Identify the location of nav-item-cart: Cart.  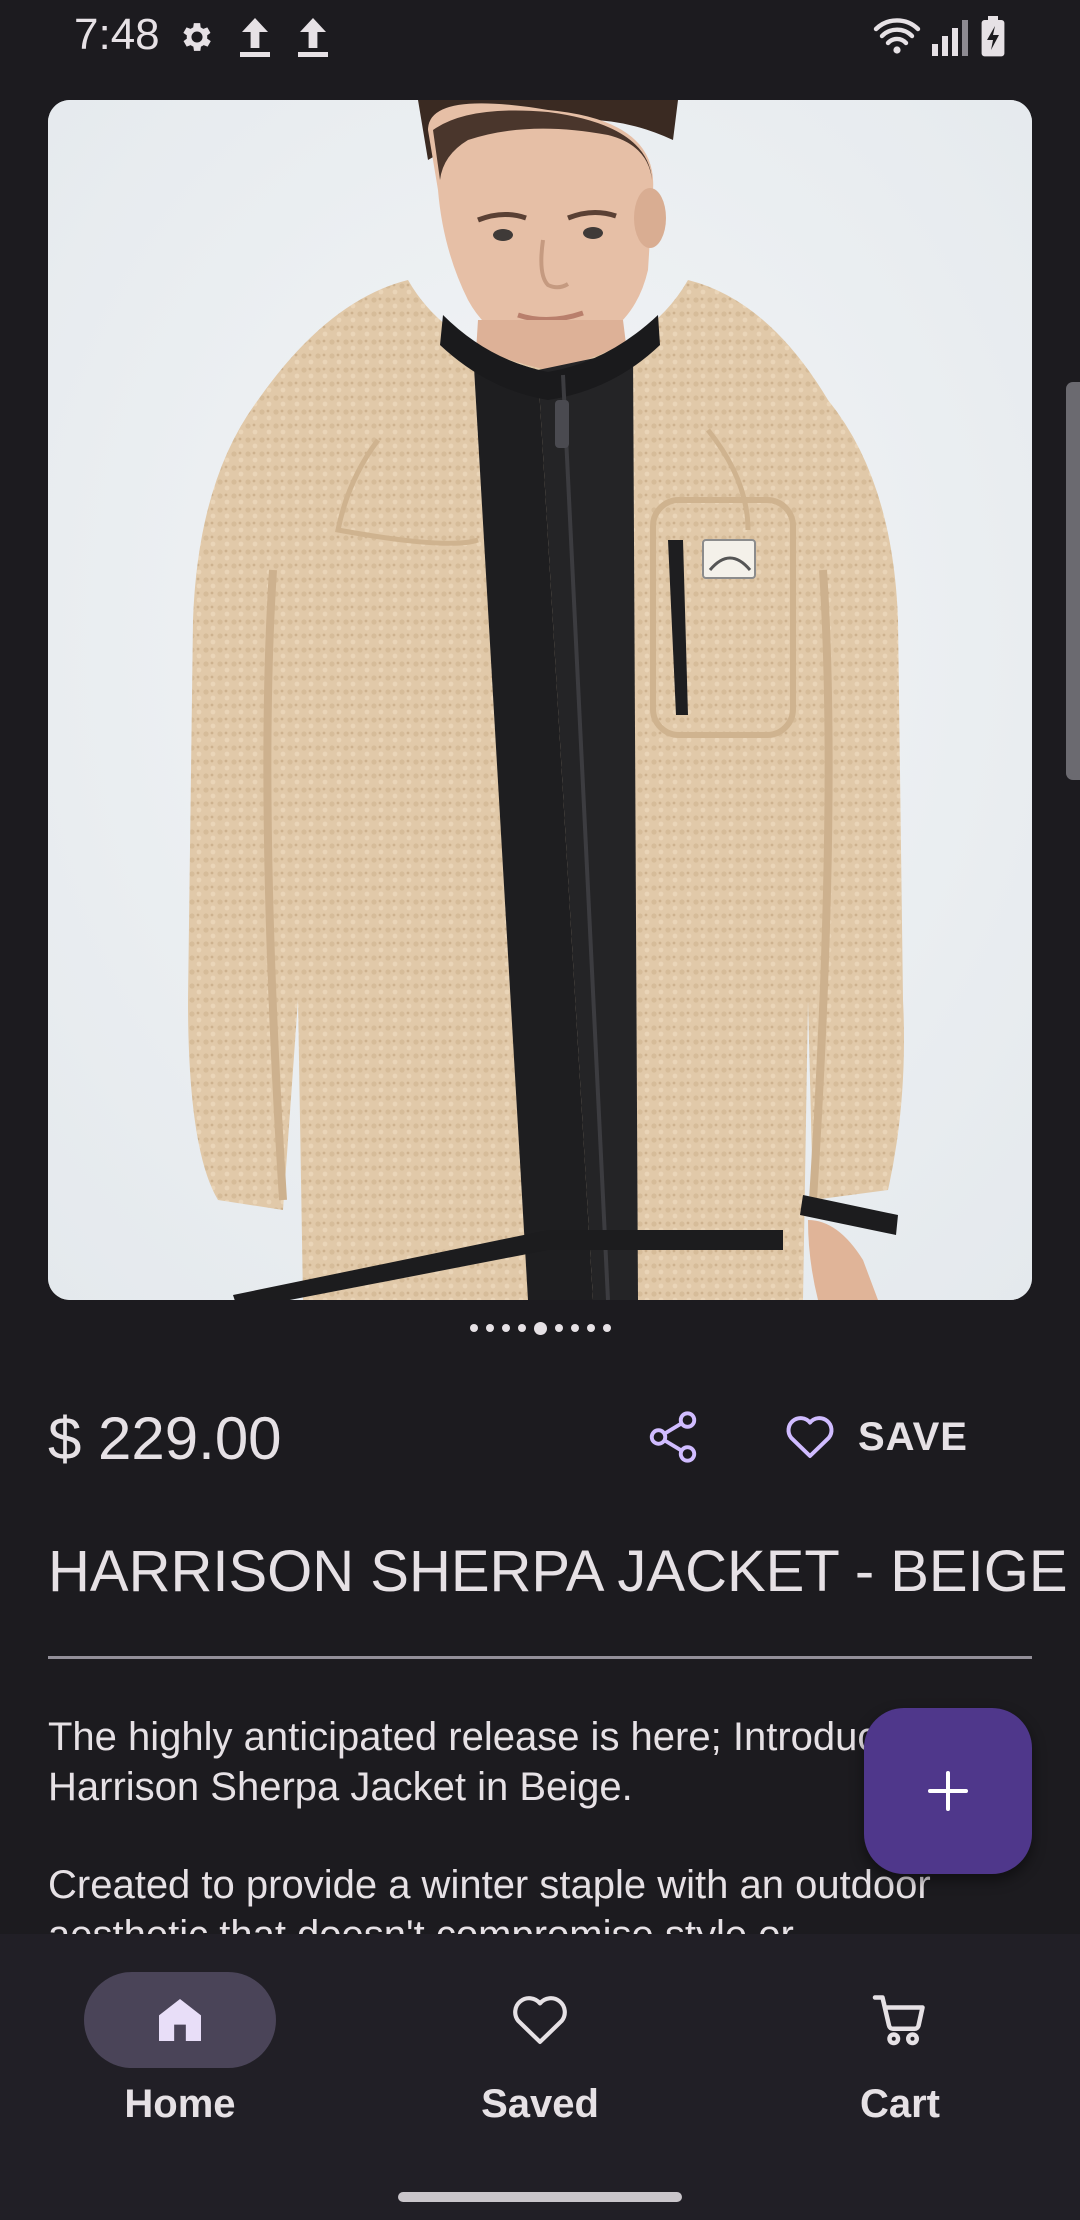
(900, 2049).